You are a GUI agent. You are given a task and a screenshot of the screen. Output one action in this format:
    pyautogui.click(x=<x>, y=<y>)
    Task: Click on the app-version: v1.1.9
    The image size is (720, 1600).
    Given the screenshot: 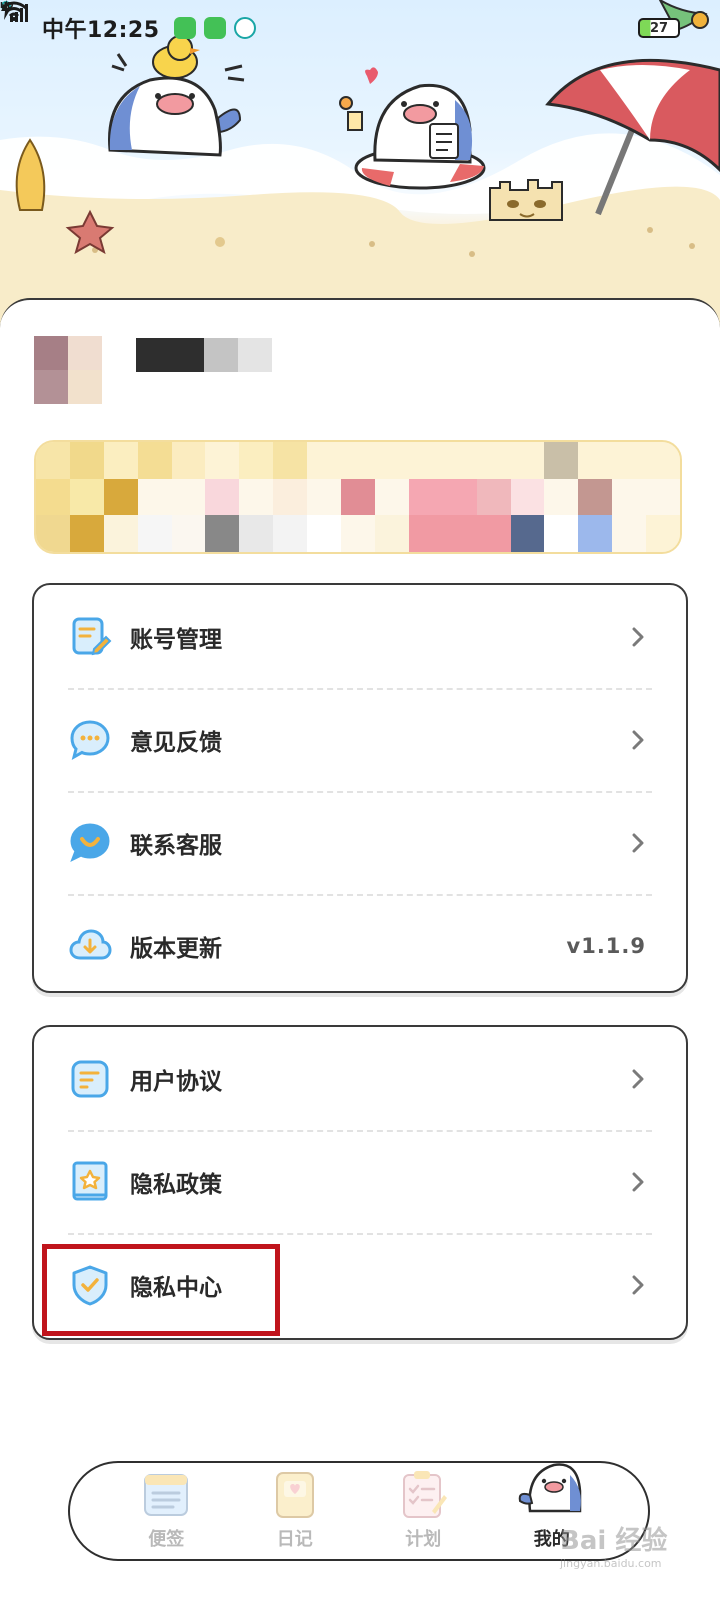 What is the action you would take?
    pyautogui.click(x=606, y=945)
    